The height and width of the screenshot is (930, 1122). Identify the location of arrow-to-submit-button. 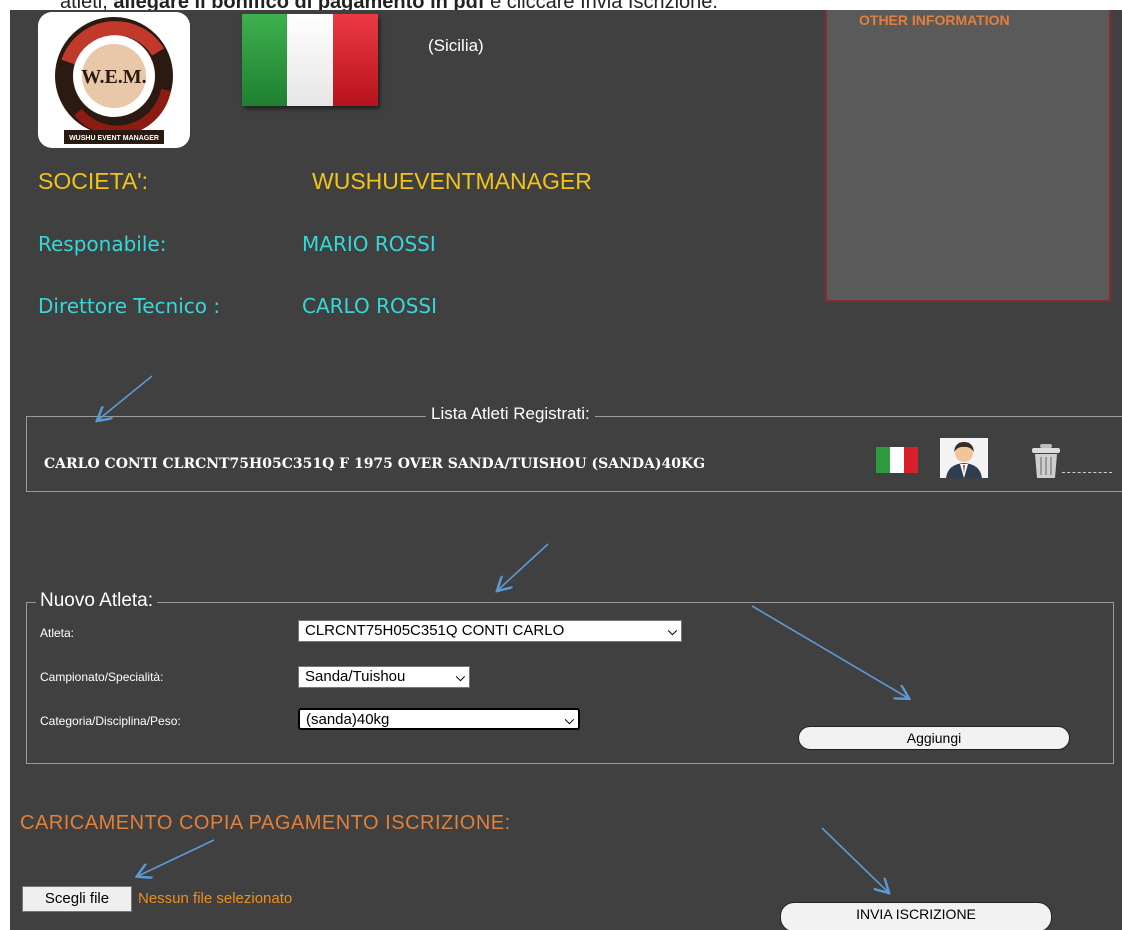
(854, 859).